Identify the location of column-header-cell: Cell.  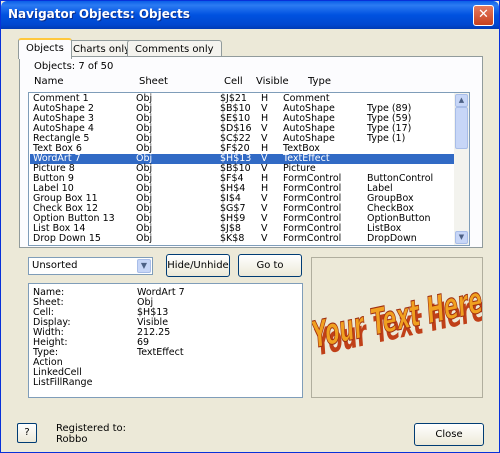
(233, 81).